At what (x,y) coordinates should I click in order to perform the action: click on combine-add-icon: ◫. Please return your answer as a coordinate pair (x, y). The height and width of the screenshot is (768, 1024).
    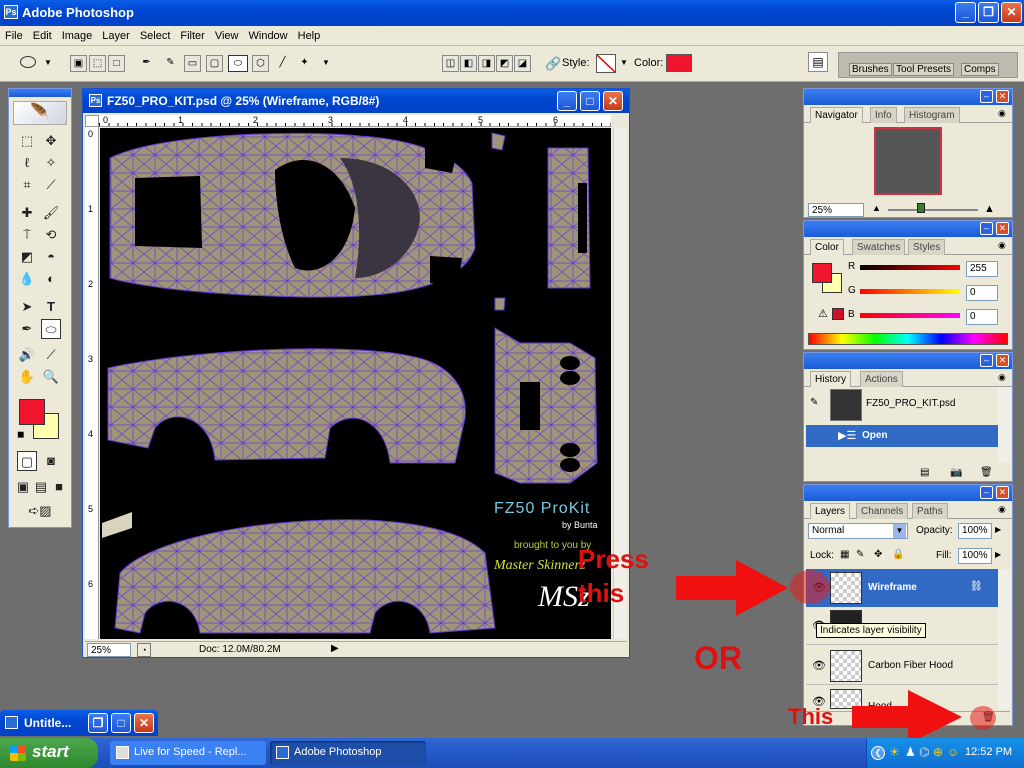
    Looking at the image, I should click on (450, 63).